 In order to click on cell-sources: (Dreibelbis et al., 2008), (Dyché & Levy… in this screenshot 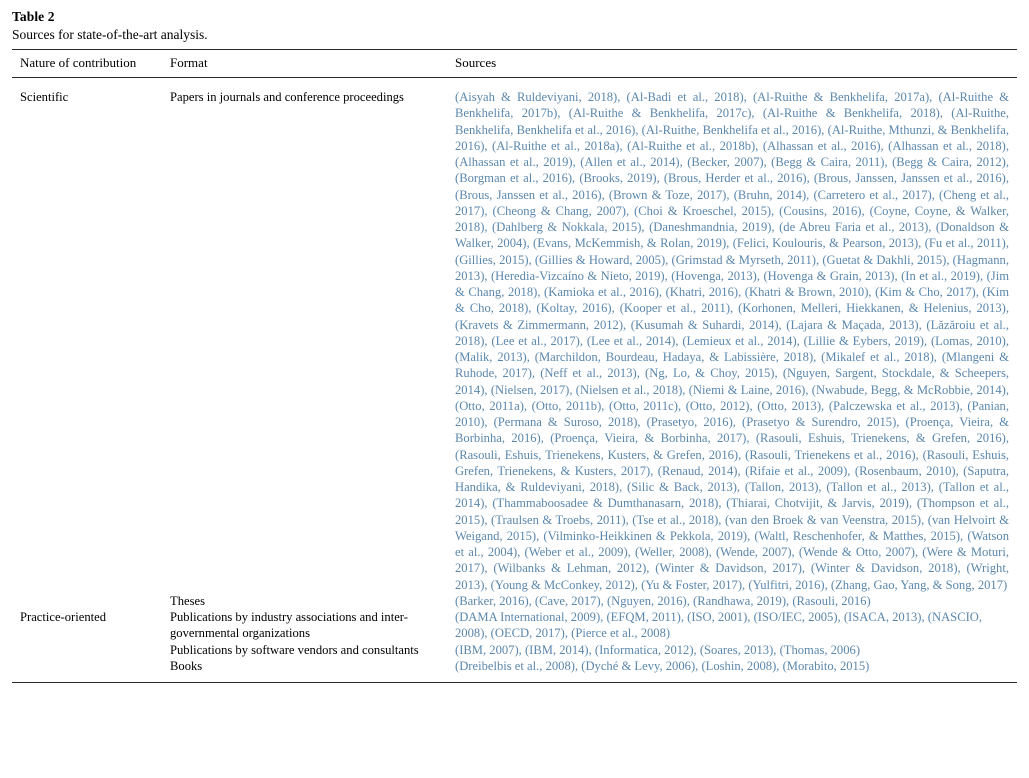, I will do `click(662, 665)`.